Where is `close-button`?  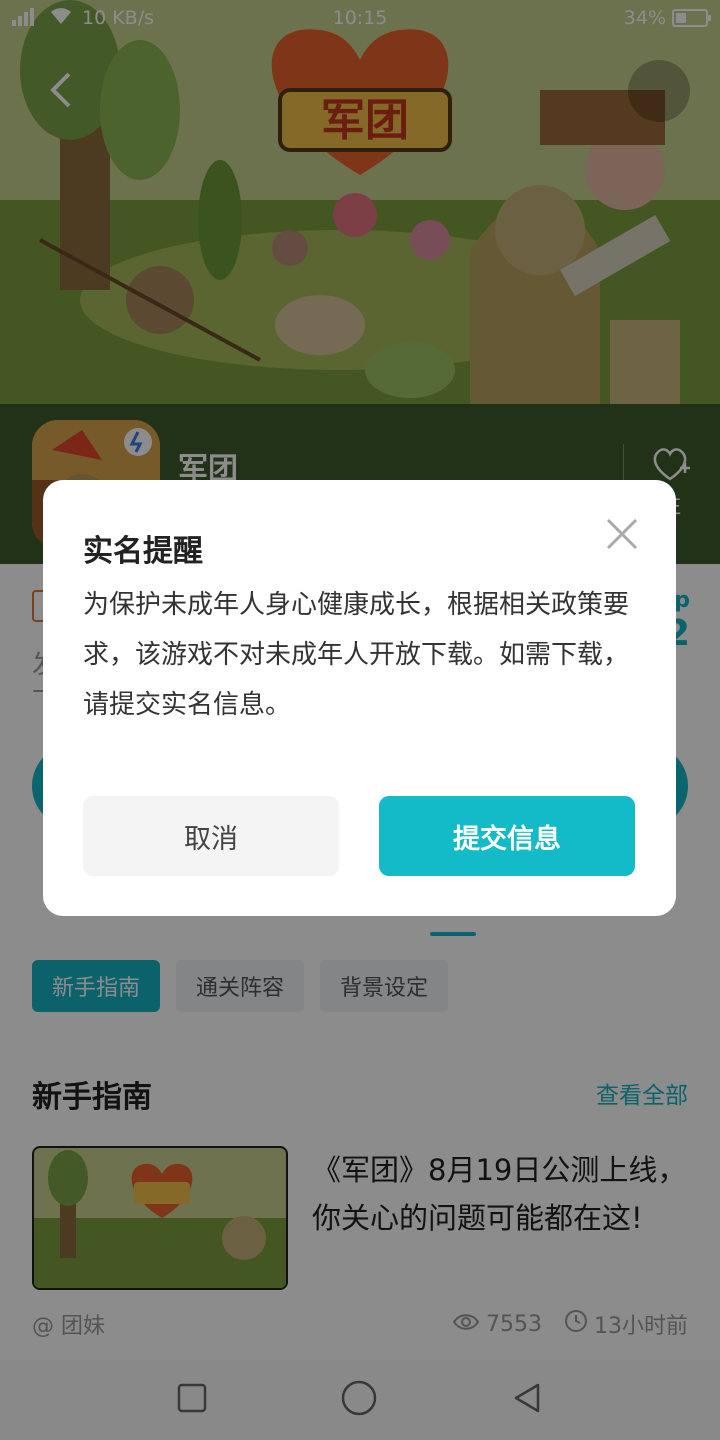 close-button is located at coordinates (622, 534).